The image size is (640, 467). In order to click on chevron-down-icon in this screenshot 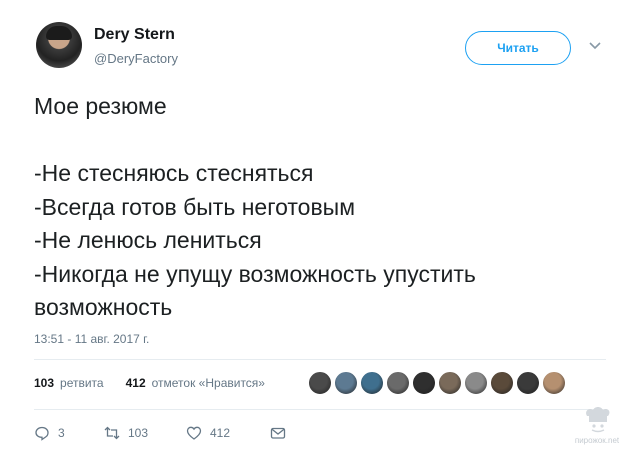, I will do `click(595, 45)`.